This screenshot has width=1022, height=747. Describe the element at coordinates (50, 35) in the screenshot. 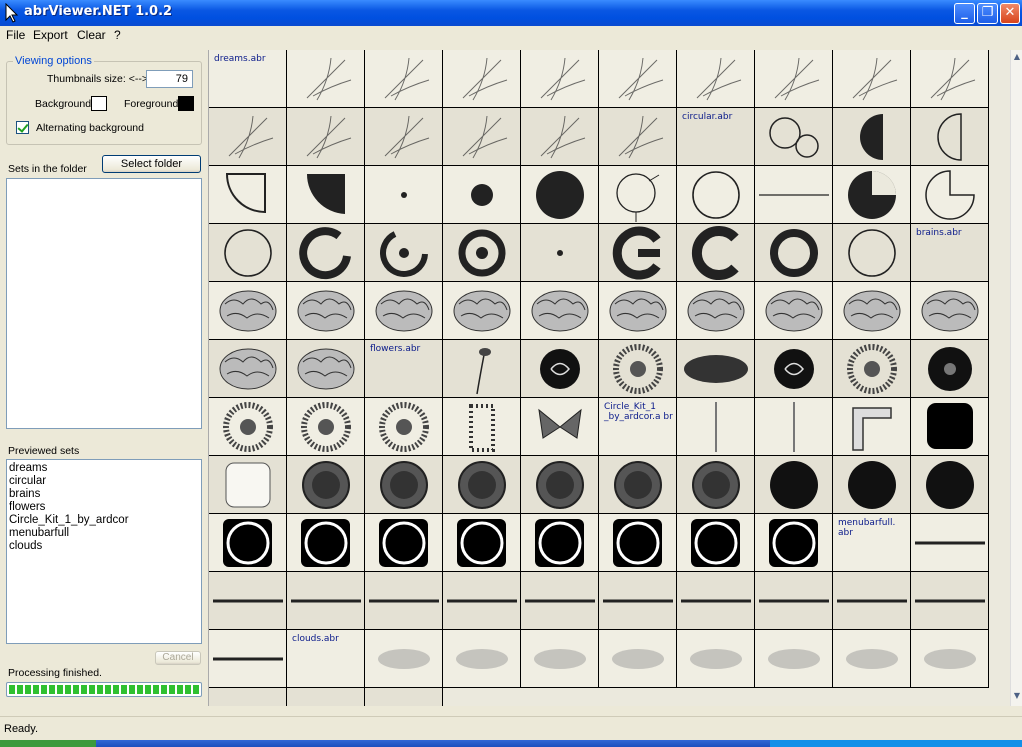

I see `menu-export: Export` at that location.